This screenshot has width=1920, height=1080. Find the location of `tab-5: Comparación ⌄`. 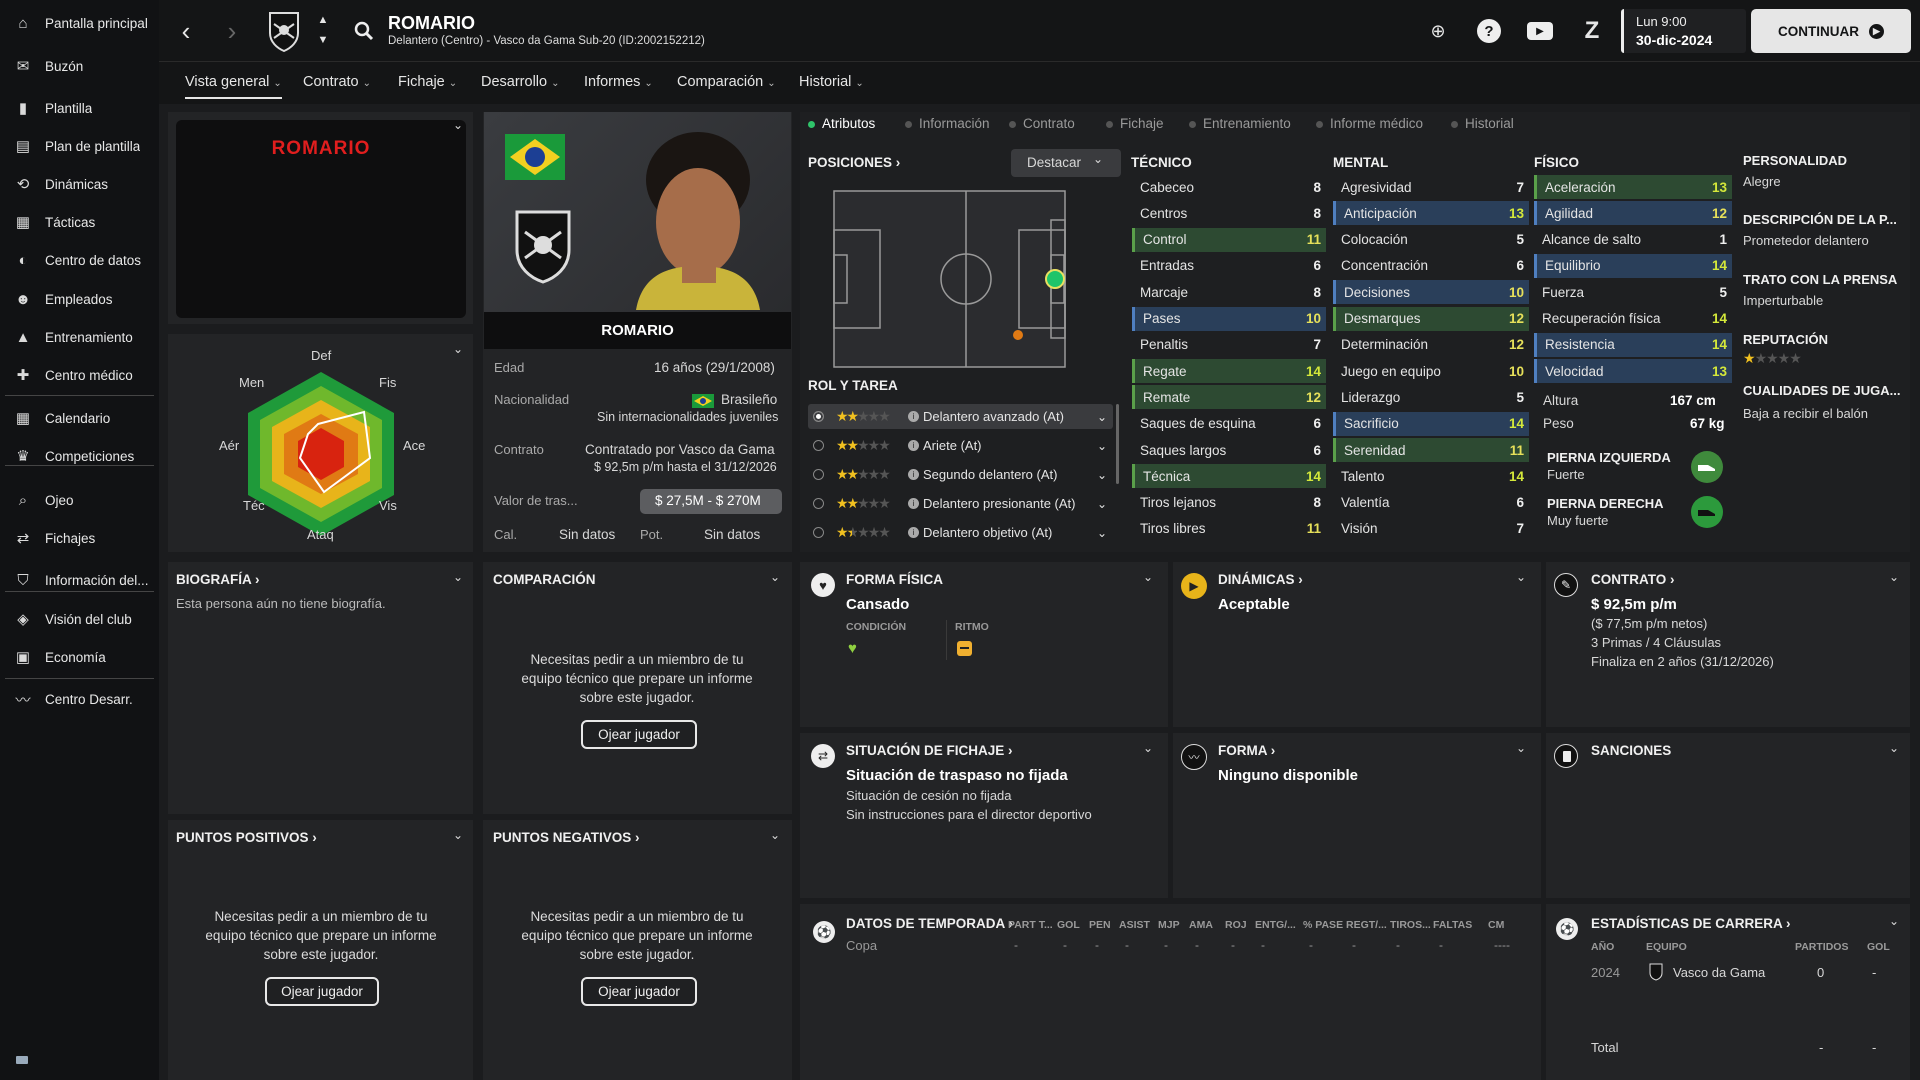

tab-5: Comparación ⌄ is located at coordinates (726, 82).